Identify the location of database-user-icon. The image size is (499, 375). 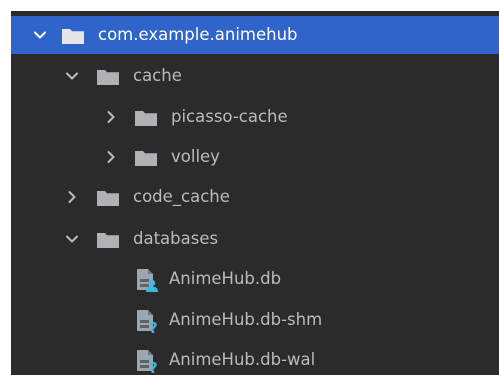
(146, 280).